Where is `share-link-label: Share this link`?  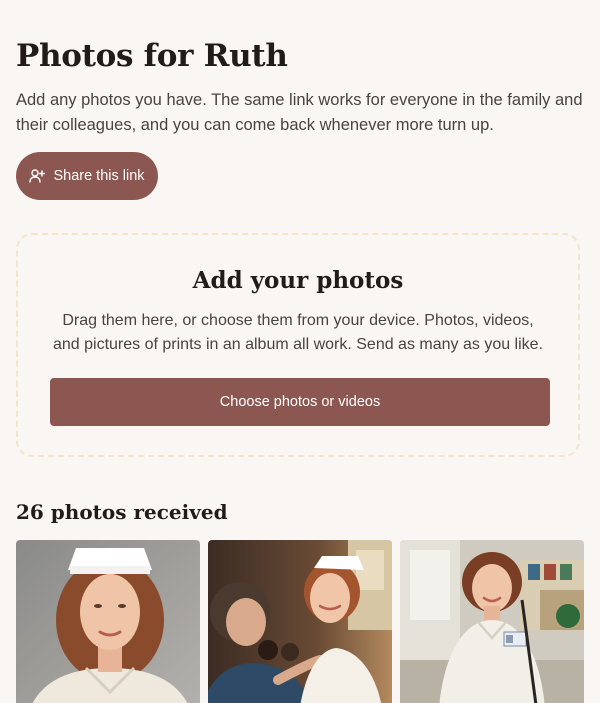
share-link-label: Share this link is located at coordinates (99, 176).